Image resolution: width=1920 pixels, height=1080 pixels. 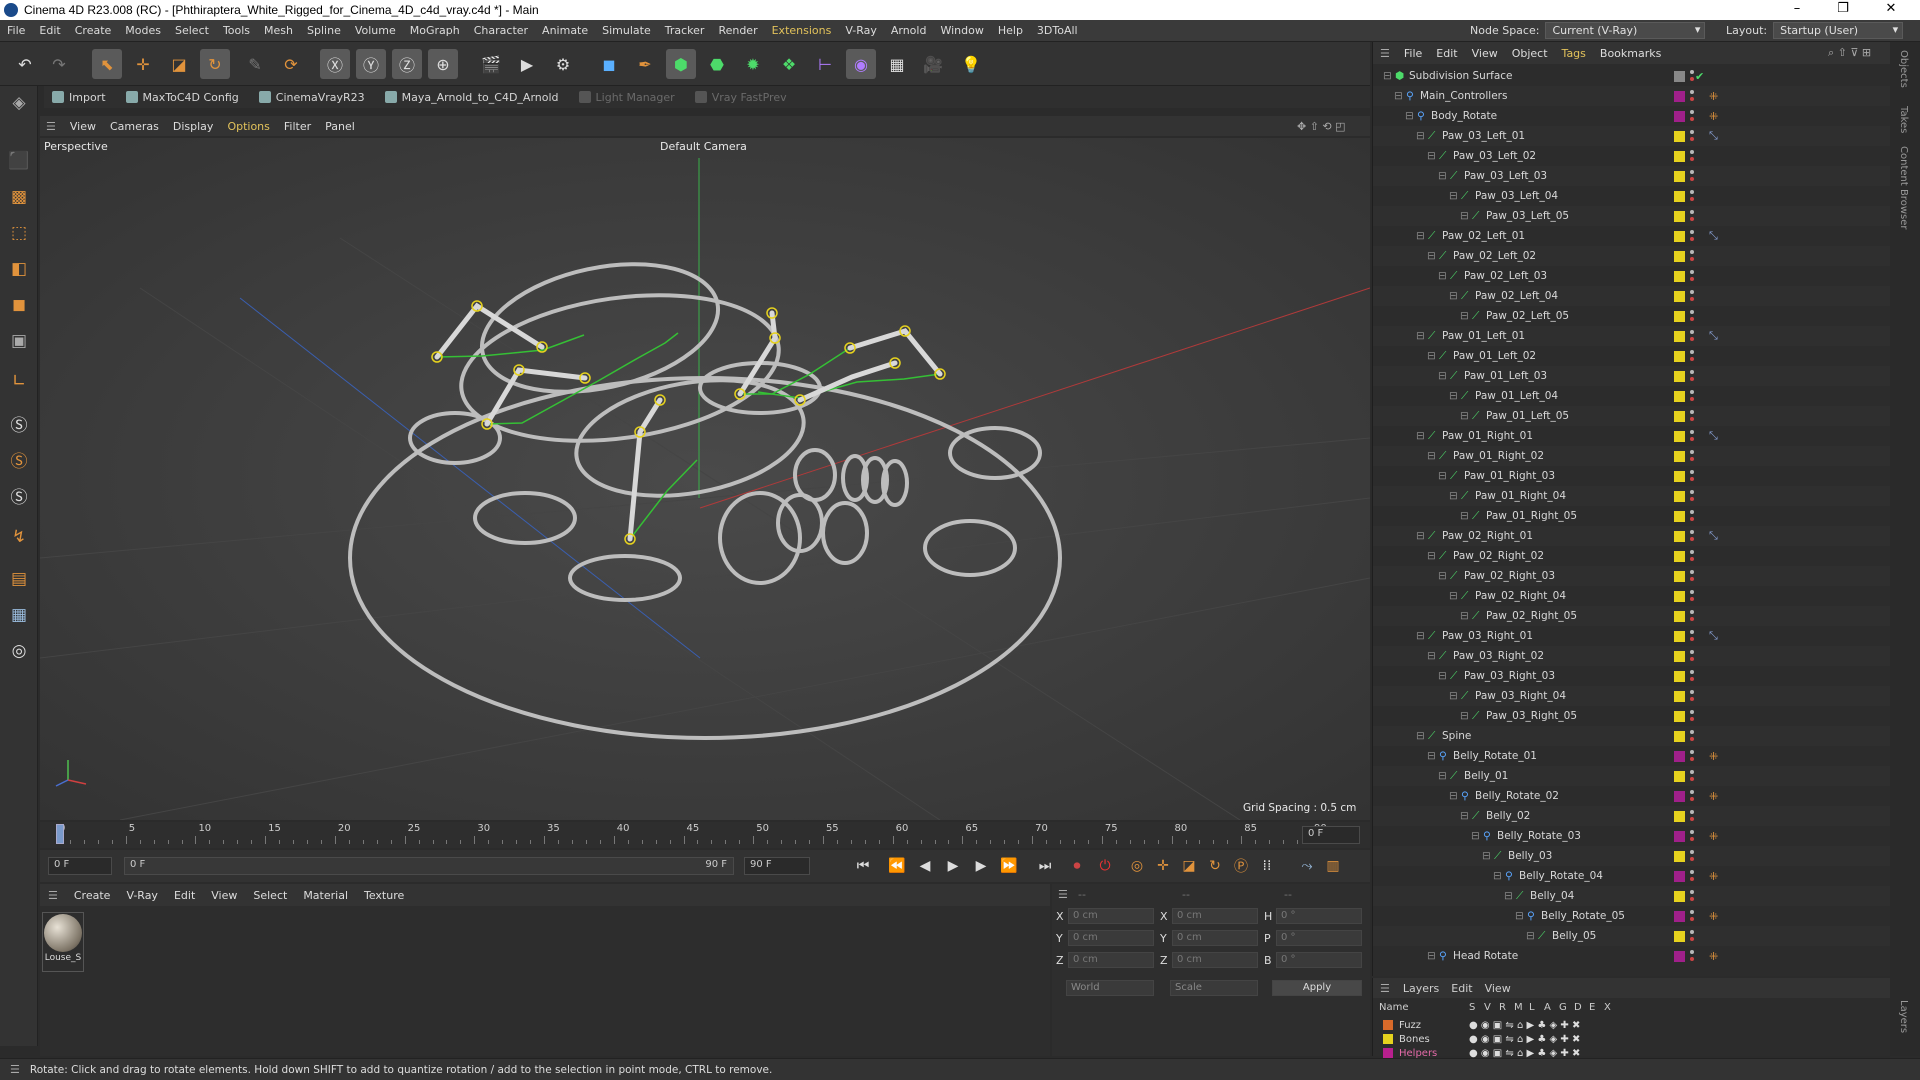 What do you see at coordinates (1630, 53) in the screenshot?
I see `obj-menu-bookmarks: Bookmarks` at bounding box center [1630, 53].